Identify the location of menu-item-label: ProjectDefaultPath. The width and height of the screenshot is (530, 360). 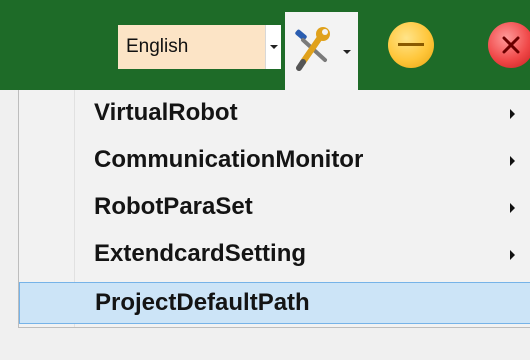
(202, 302).